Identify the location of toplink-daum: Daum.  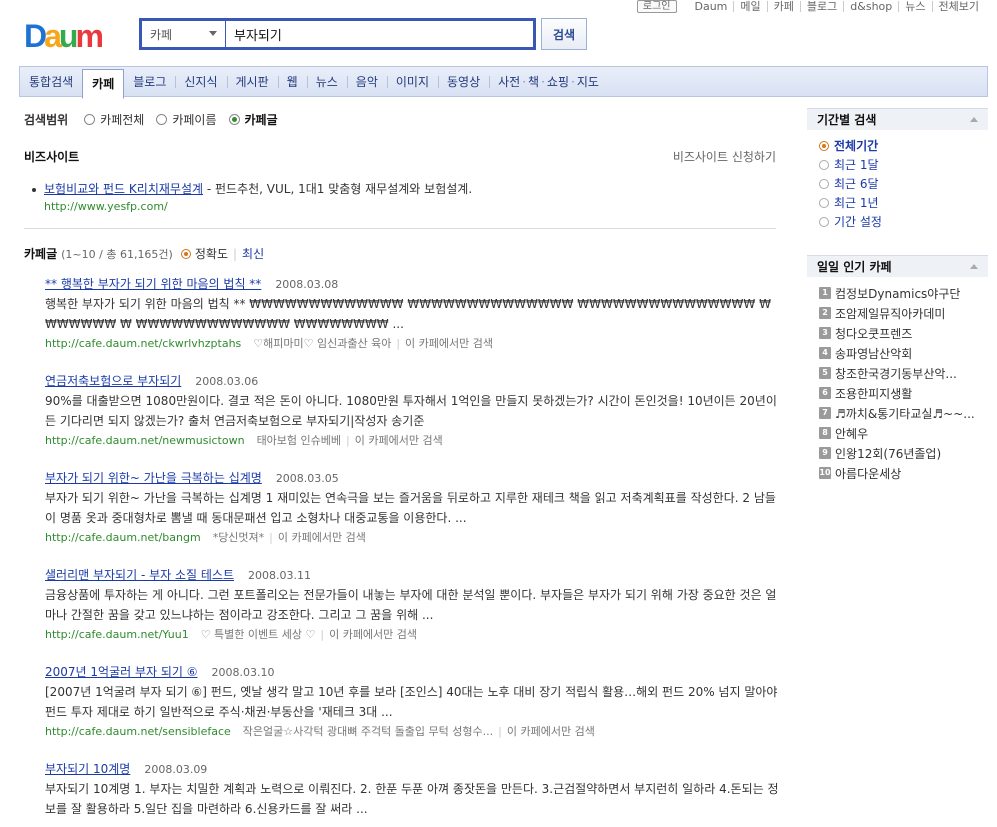
(711, 6).